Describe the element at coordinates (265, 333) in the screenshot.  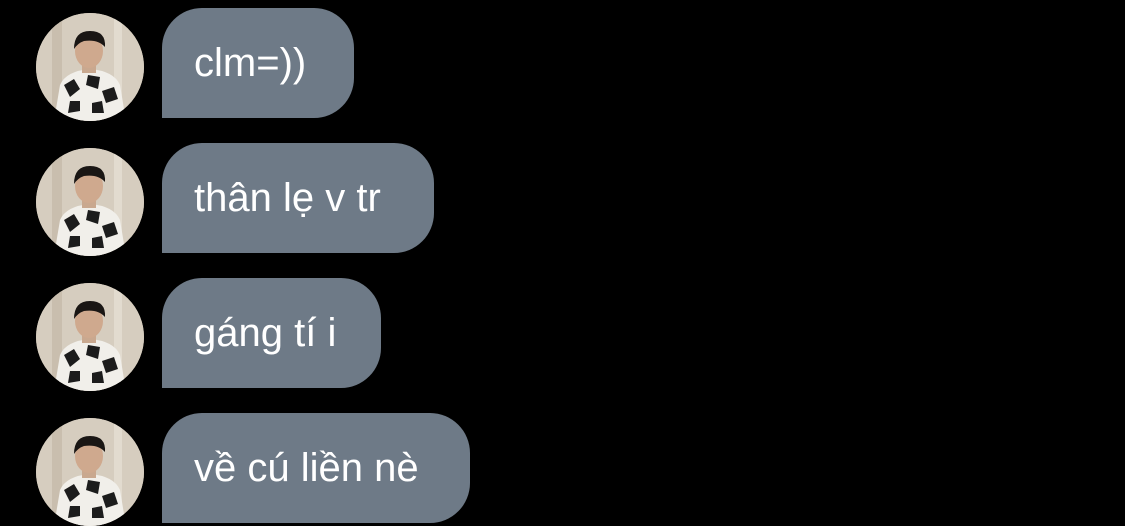
I see `message-text: gáng tí i` at that location.